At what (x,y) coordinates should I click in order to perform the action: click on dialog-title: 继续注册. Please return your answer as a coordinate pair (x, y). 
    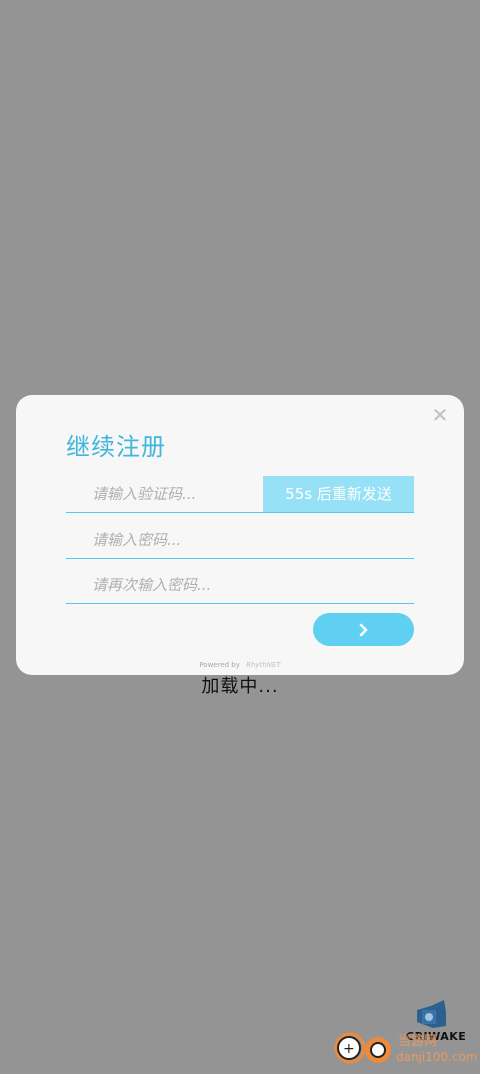
    Looking at the image, I should click on (116, 447).